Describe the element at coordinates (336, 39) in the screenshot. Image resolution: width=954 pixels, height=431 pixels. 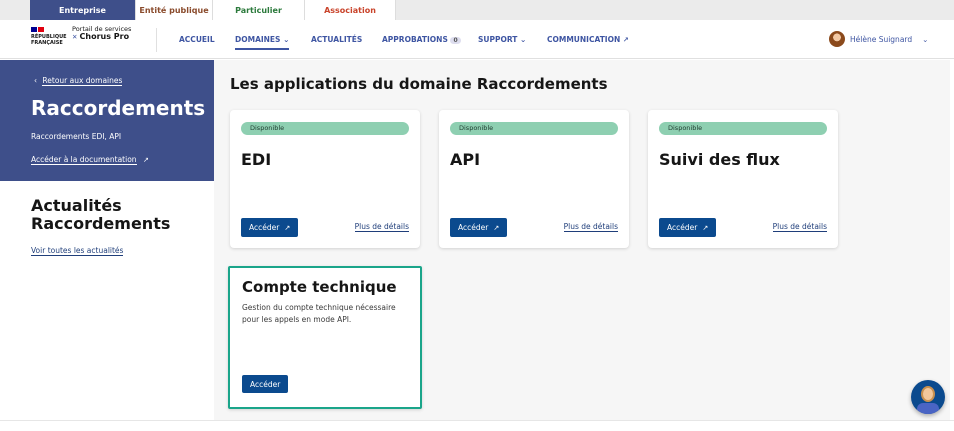
I see `nav-actualites: ACTUALITÉS` at that location.